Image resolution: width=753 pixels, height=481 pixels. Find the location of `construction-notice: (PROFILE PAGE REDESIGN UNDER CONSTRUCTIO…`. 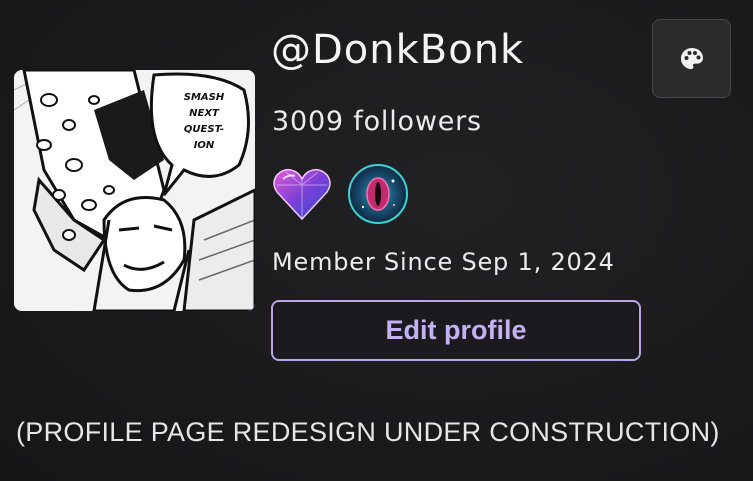

construction-notice: (PROFILE PAGE REDESIGN UNDER CONSTRUCTIO… is located at coordinates (368, 432).